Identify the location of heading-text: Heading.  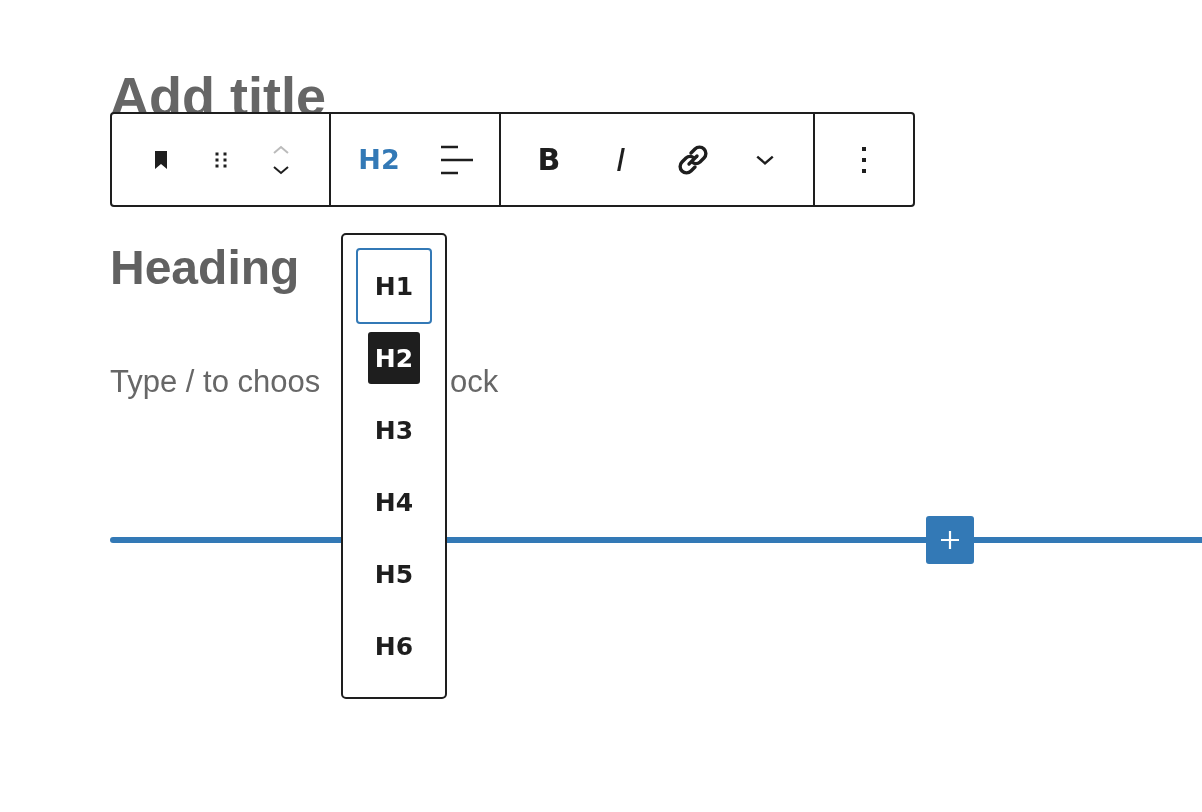
(205, 268).